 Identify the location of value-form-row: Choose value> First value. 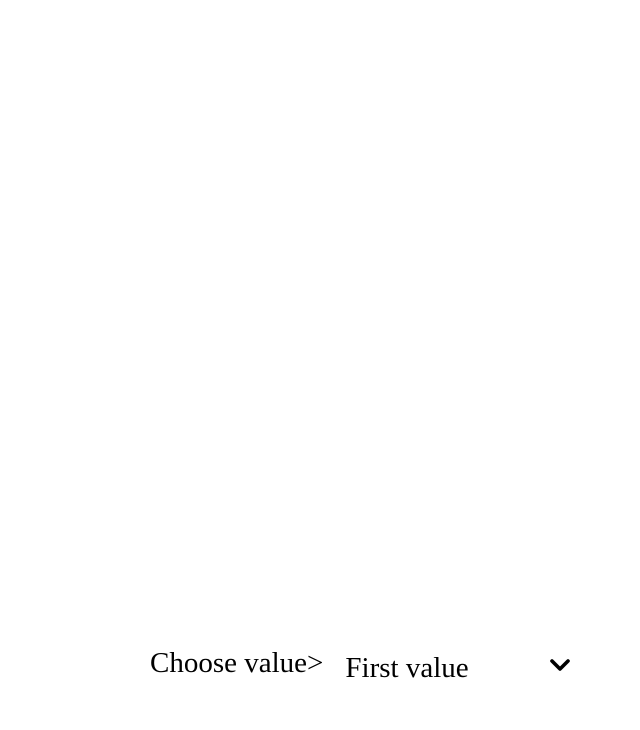
(360, 666).